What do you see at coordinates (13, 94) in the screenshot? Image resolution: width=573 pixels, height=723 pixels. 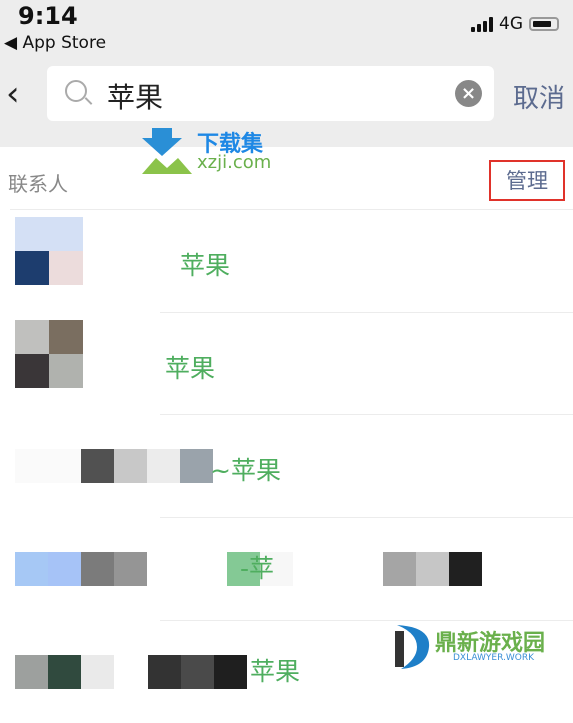 I see `back-chevron-icon: ‹` at bounding box center [13, 94].